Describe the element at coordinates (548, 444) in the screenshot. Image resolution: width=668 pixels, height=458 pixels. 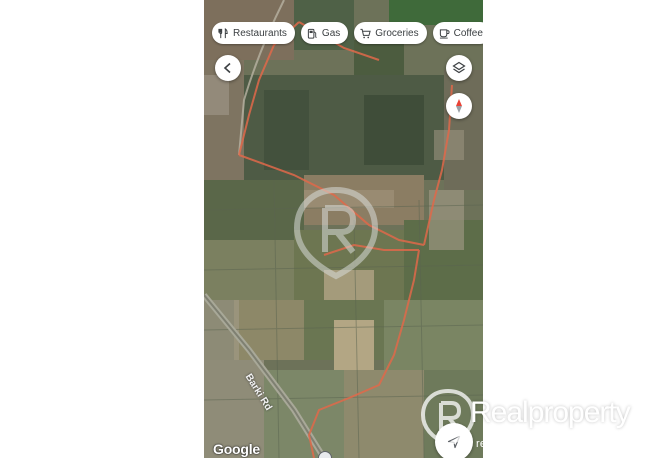
I see `watermark-tagline: real property listings website` at that location.